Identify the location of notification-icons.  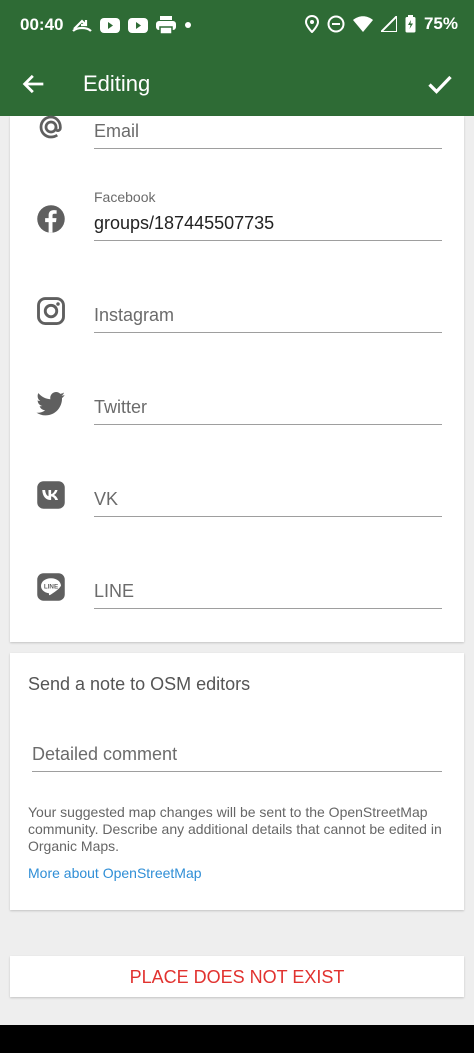
(132, 25).